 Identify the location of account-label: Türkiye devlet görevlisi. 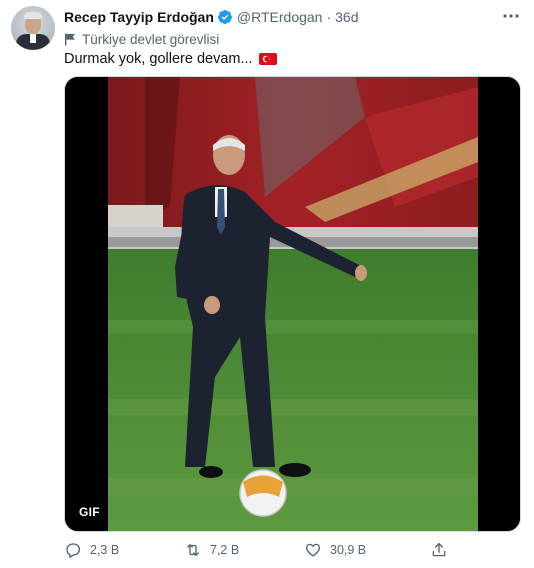
(141, 39).